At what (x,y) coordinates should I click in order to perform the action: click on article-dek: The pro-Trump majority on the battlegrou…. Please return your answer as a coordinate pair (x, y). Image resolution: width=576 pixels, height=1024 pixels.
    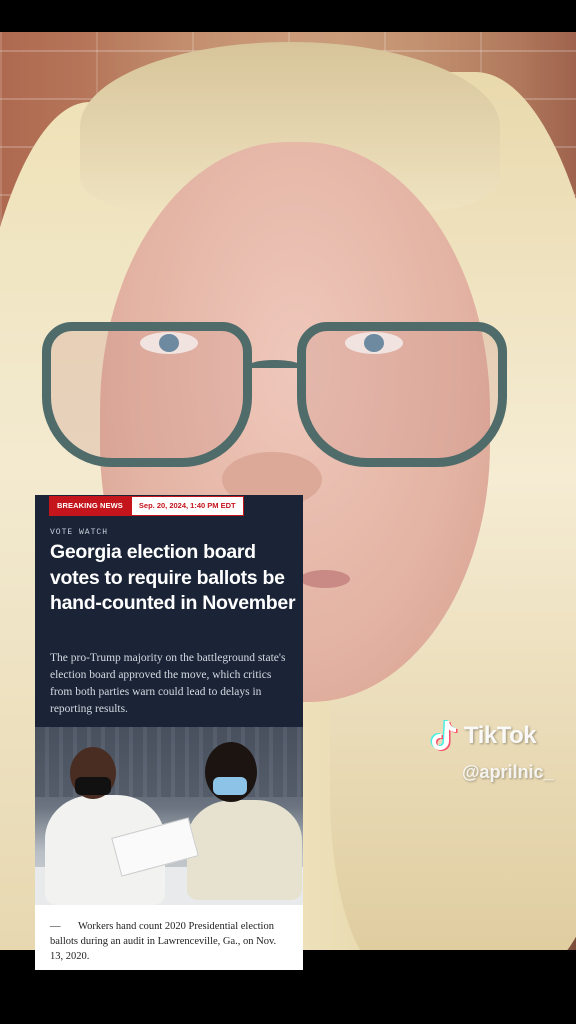
    Looking at the image, I should click on (168, 683).